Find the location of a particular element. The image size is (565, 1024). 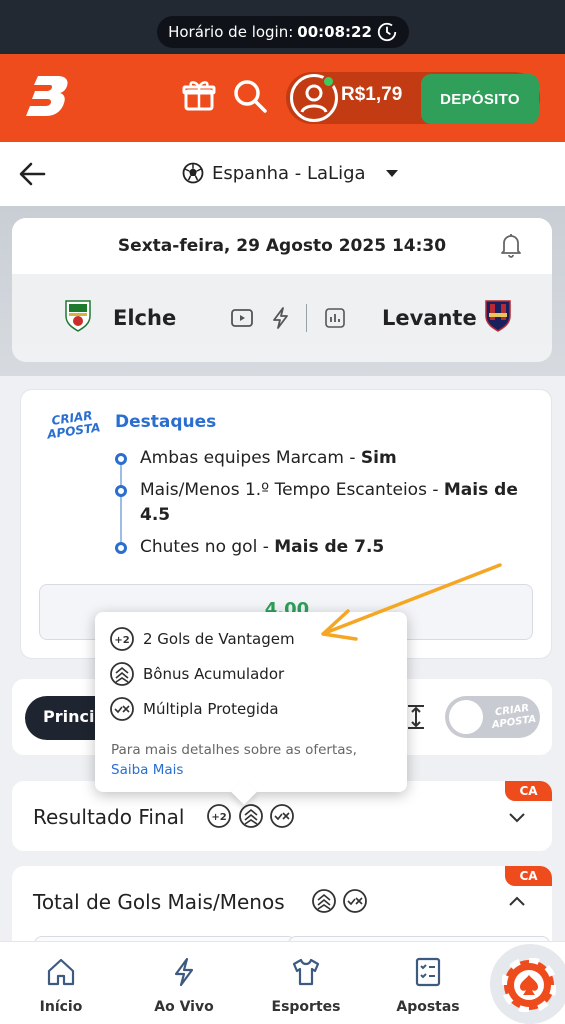

tooltip-offer: Bônus Acumulador is located at coordinates (196, 674).